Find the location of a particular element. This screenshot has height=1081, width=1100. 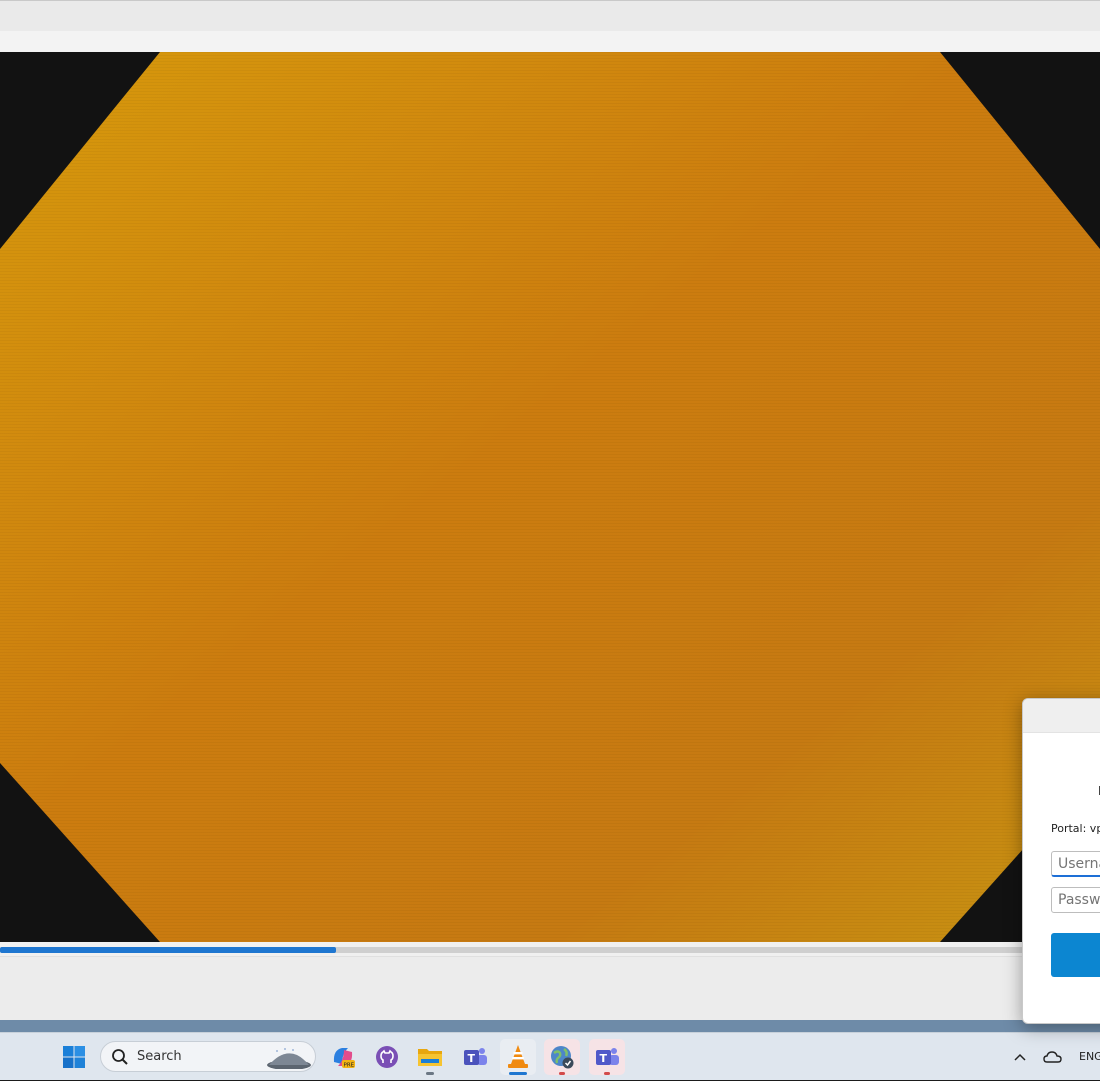

globalprotect-app is located at coordinates (562, 1057).